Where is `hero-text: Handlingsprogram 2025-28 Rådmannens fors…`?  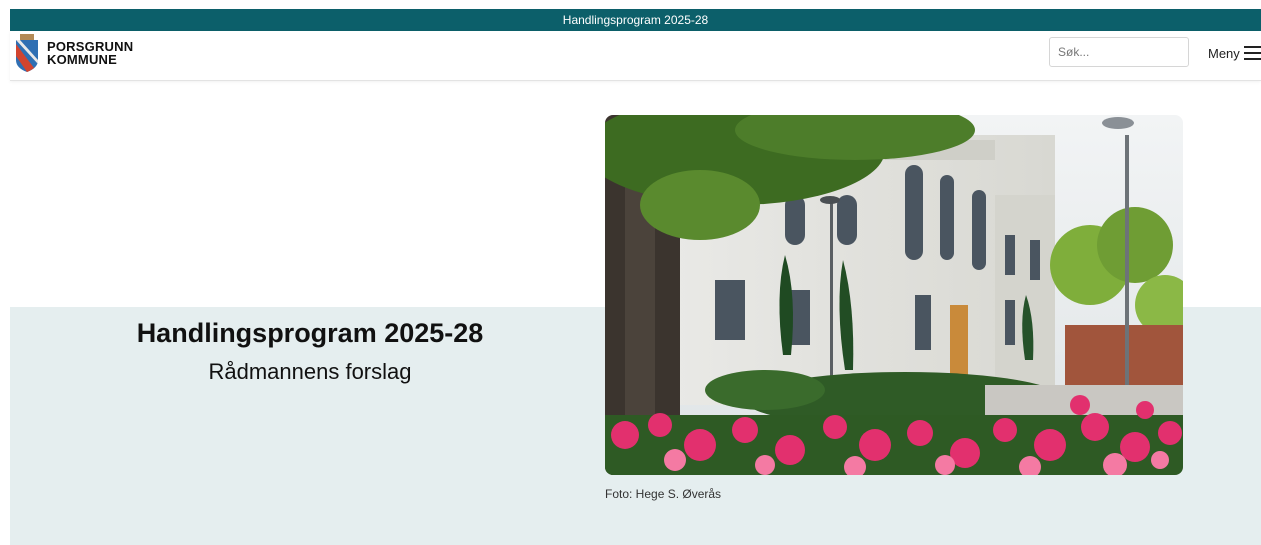
hero-text: Handlingsprogram 2025-28 Rådmannens fors… is located at coordinates (310, 351).